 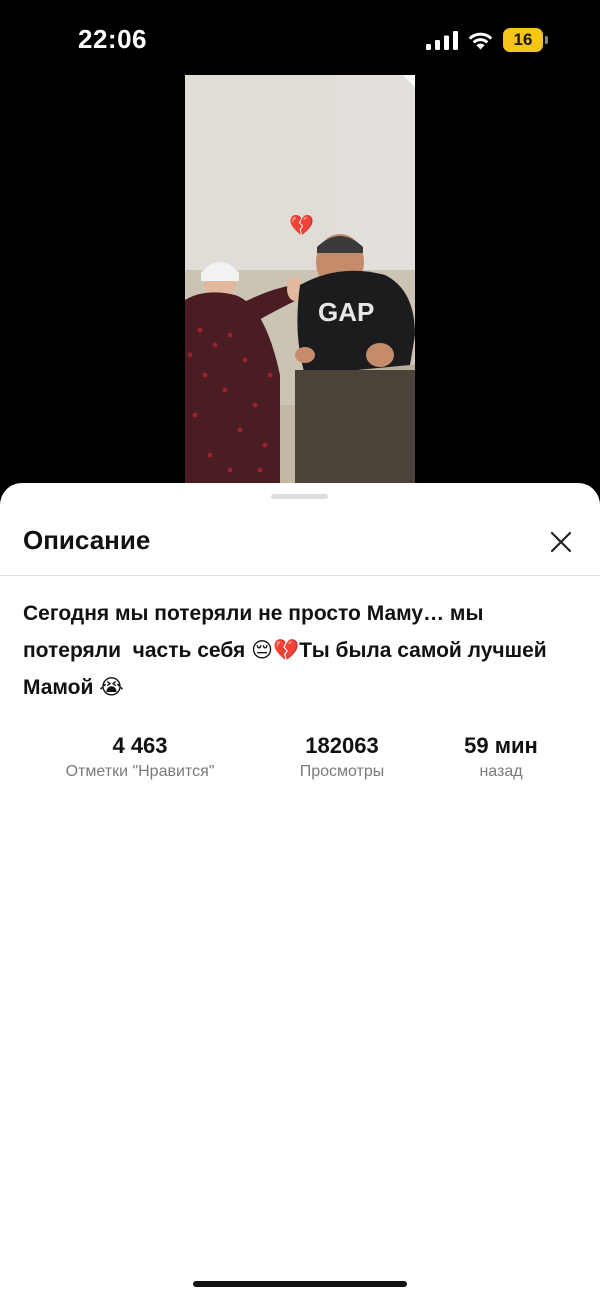 What do you see at coordinates (442, 40) in the screenshot?
I see `cellular-signal-icon` at bounding box center [442, 40].